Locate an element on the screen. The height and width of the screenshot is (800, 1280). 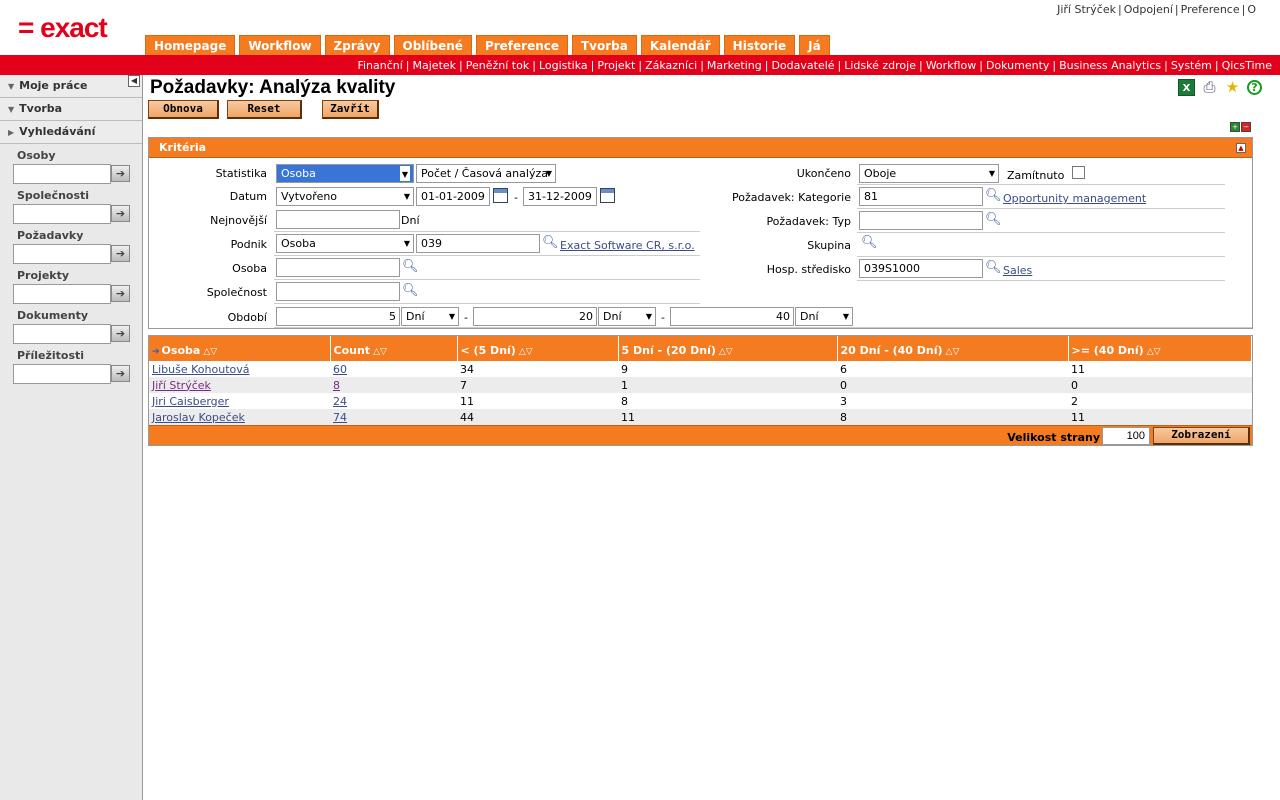
statistika-select: Osoba ▼ is located at coordinates (345, 173).